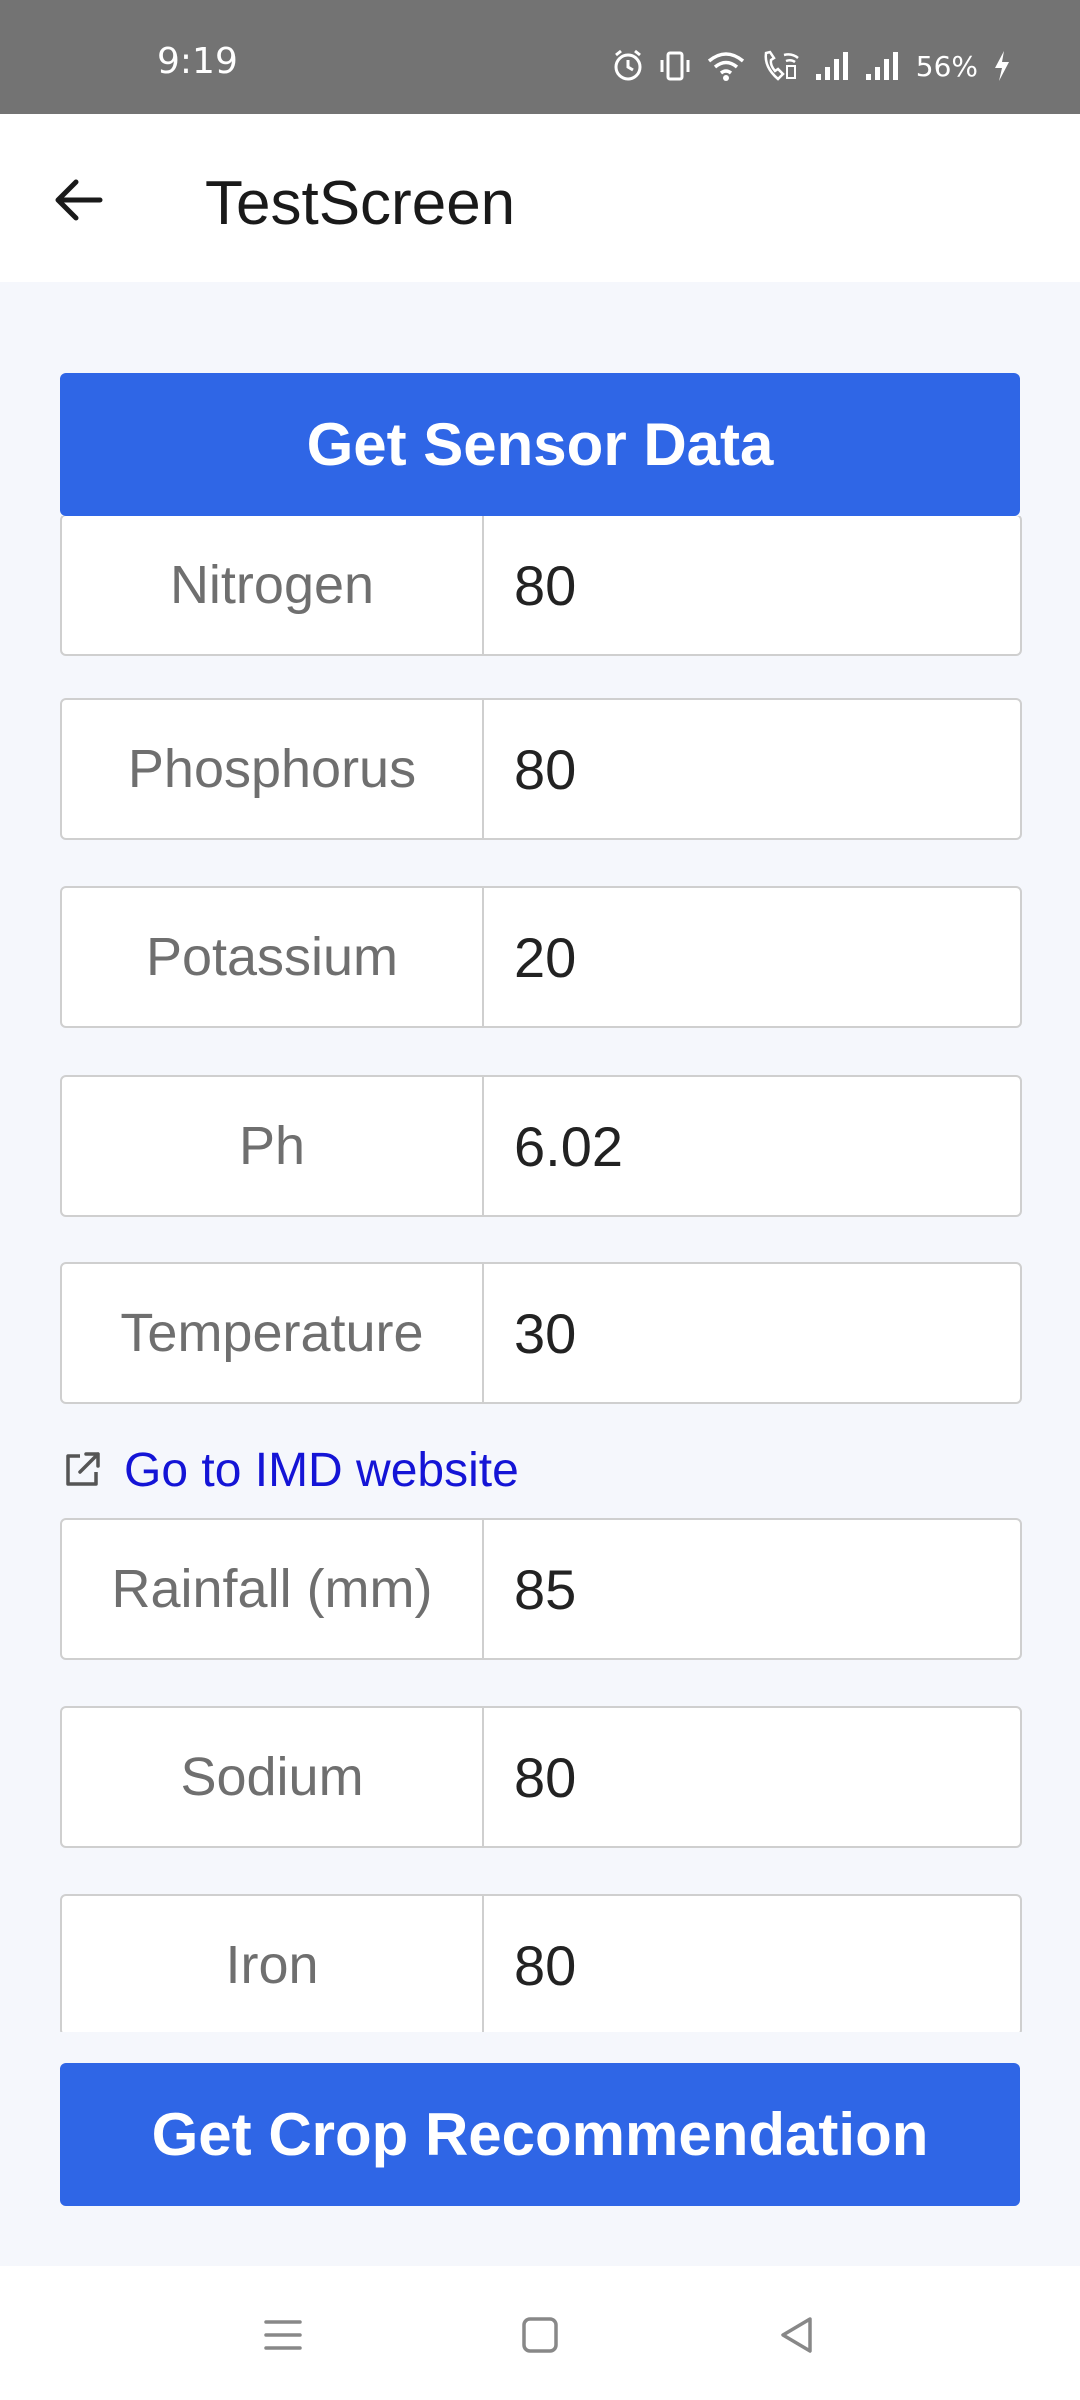  Describe the element at coordinates (752, 1777) in the screenshot. I see `sodium-input: 80` at that location.